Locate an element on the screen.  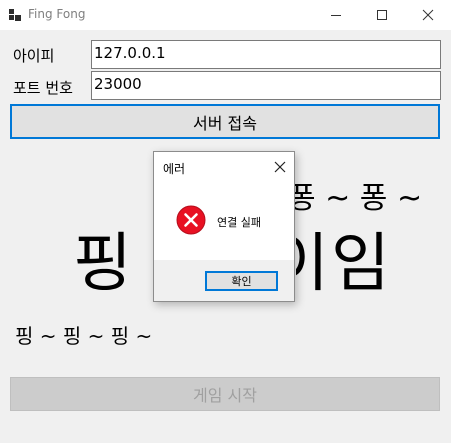
maximize-button is located at coordinates (382, 15).